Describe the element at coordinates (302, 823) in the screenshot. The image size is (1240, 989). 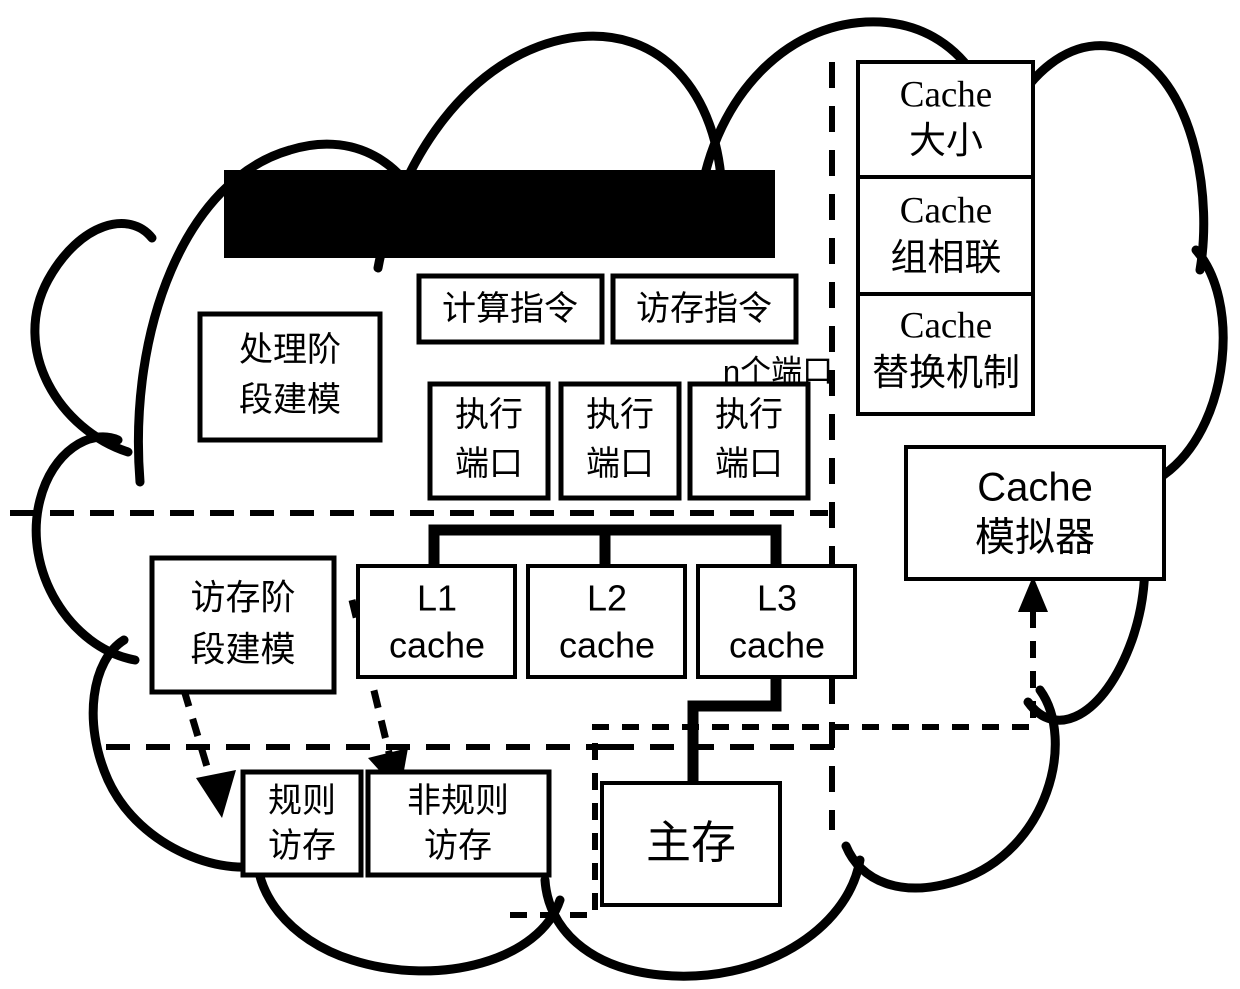
I see `regular-access-box: 规则 访存` at that location.